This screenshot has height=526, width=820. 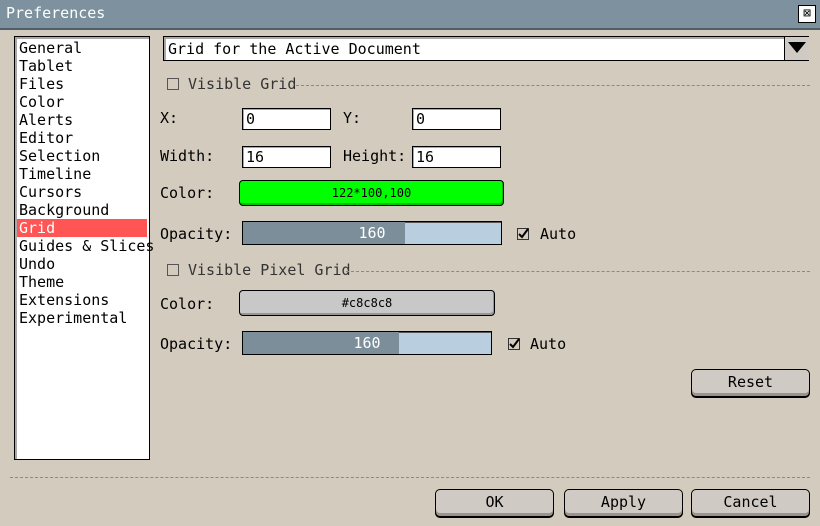 I want to click on pixel-grid-color-label: Color:, so click(x=187, y=304).